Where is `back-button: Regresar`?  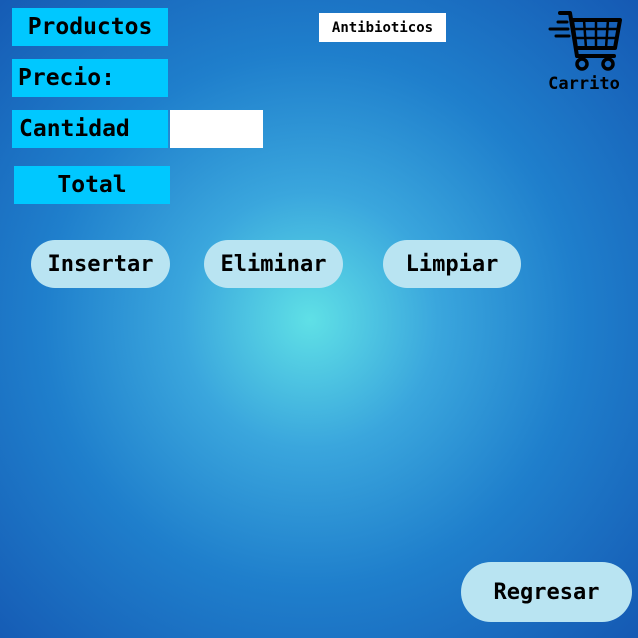
back-button: Regresar is located at coordinates (546, 592).